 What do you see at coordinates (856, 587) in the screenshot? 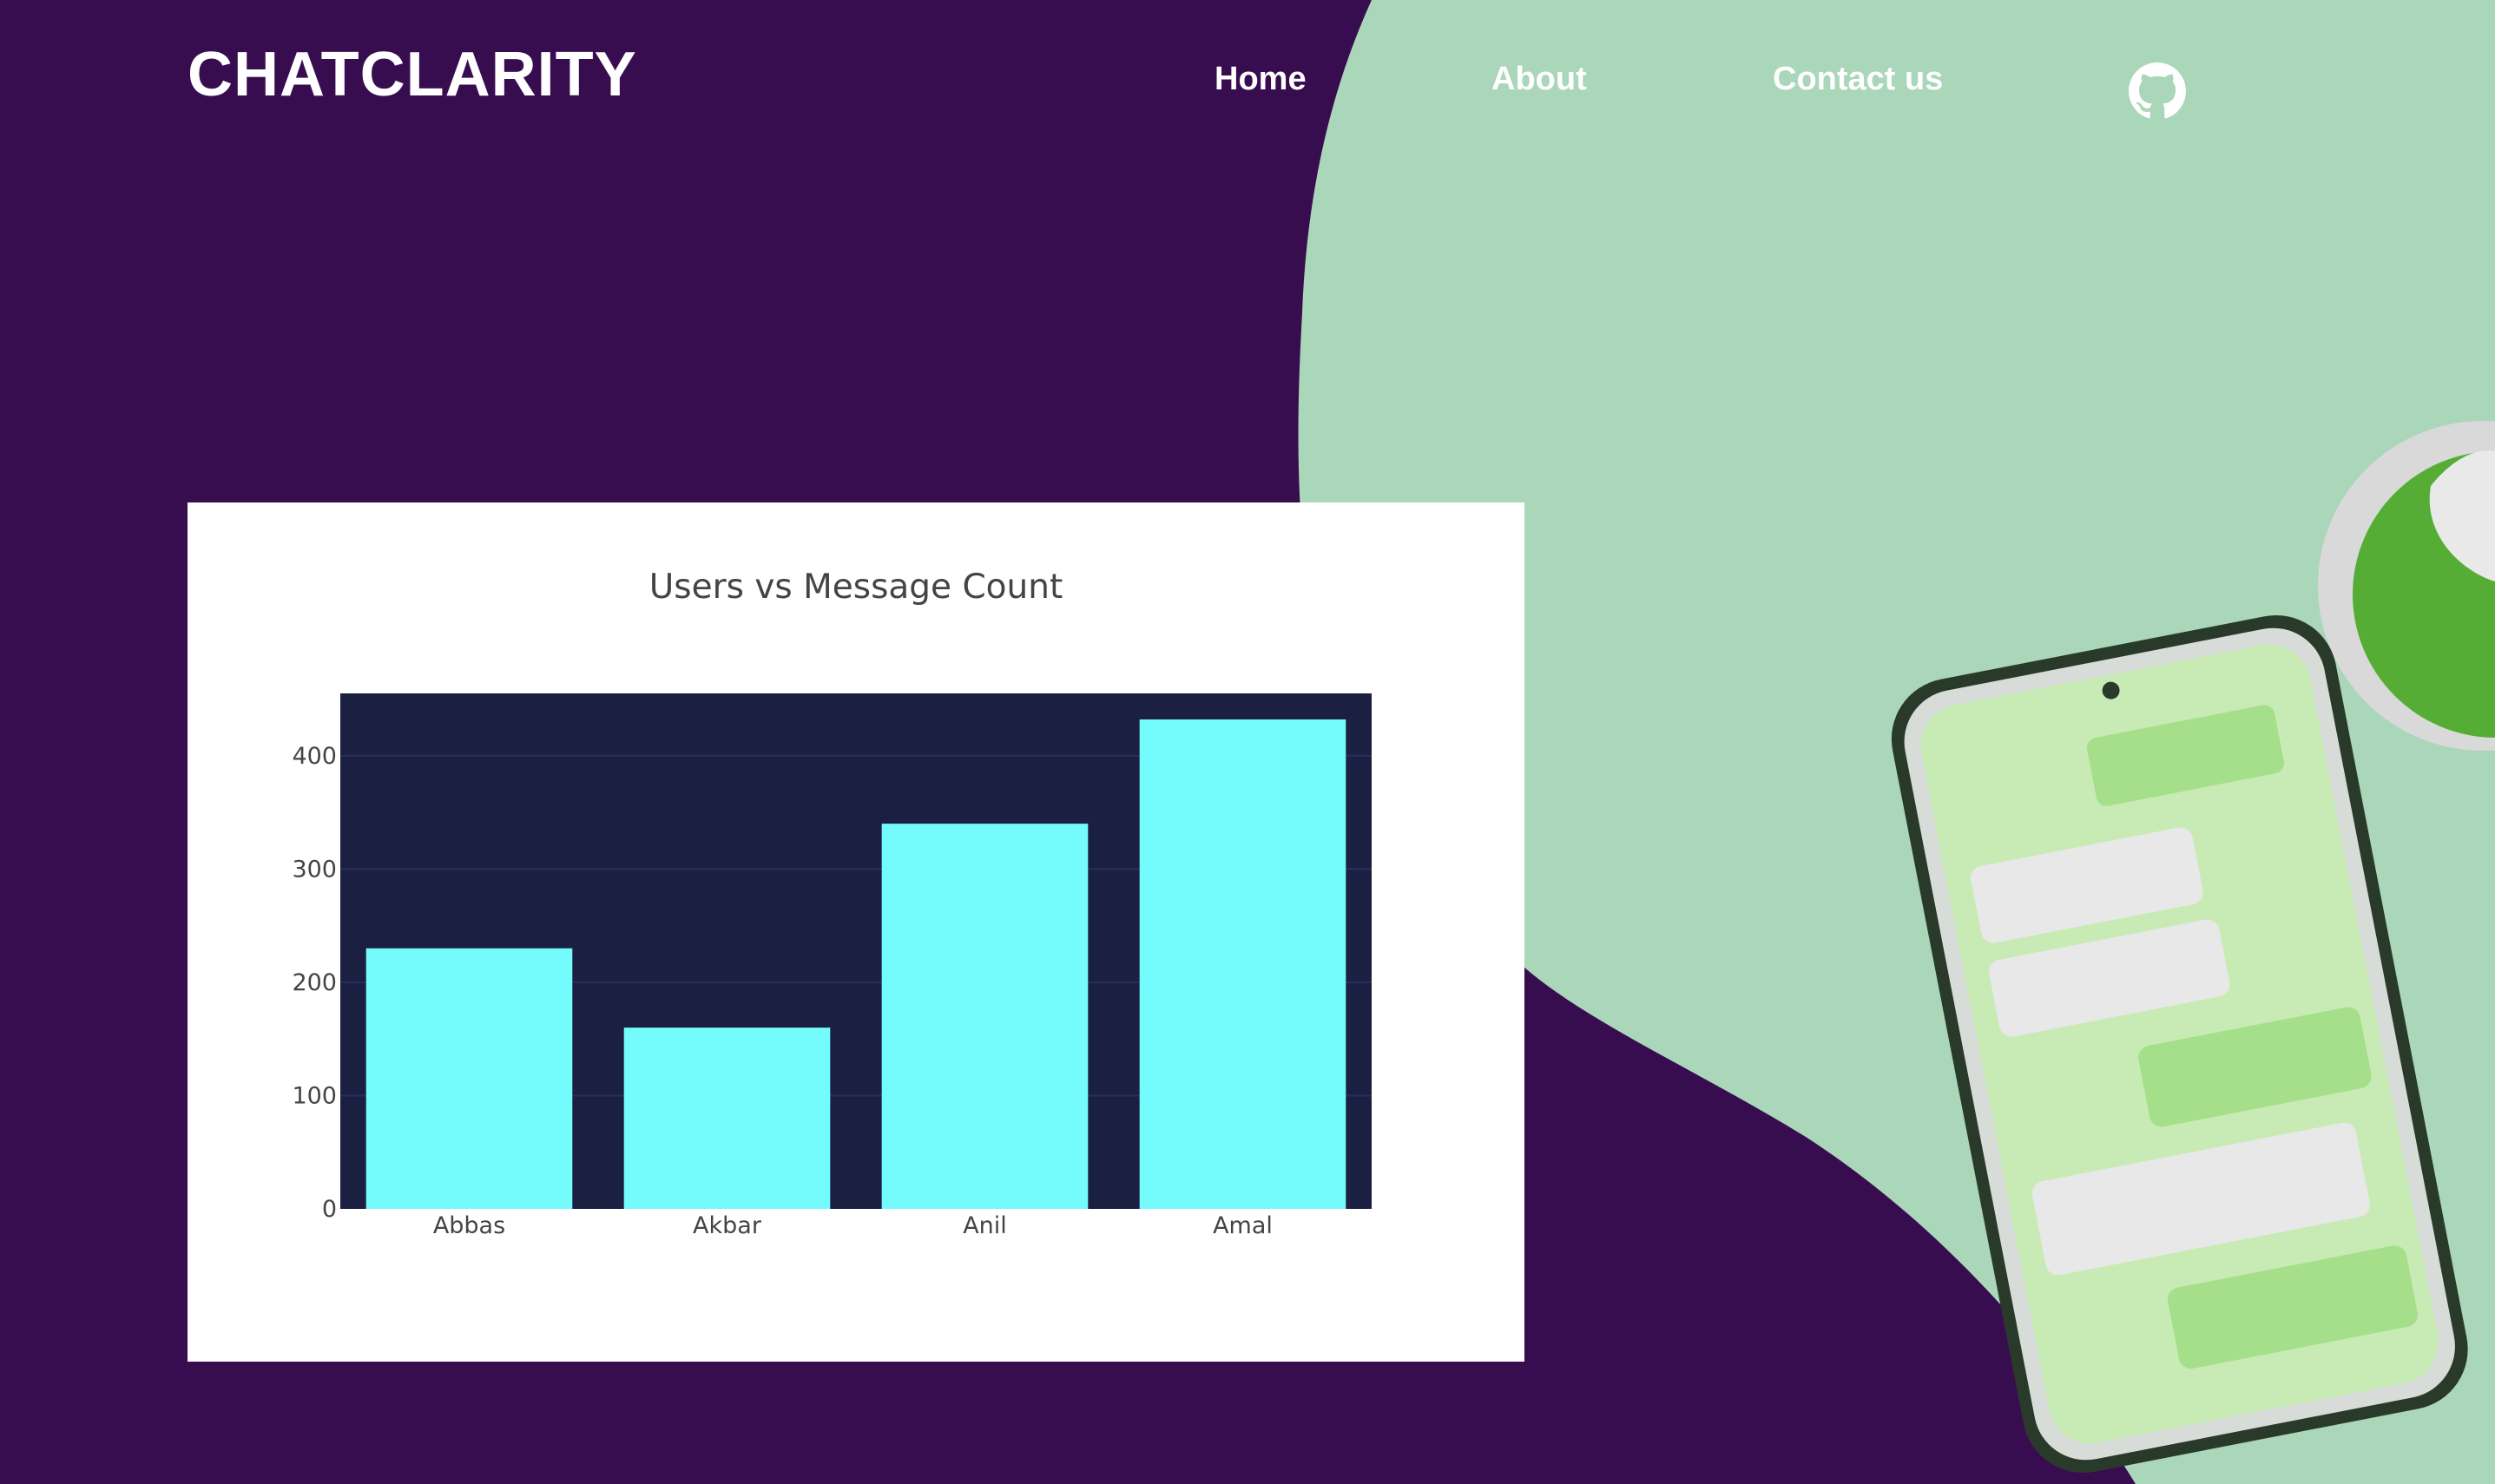
I see `chart-title: Users vs Message Count` at bounding box center [856, 587].